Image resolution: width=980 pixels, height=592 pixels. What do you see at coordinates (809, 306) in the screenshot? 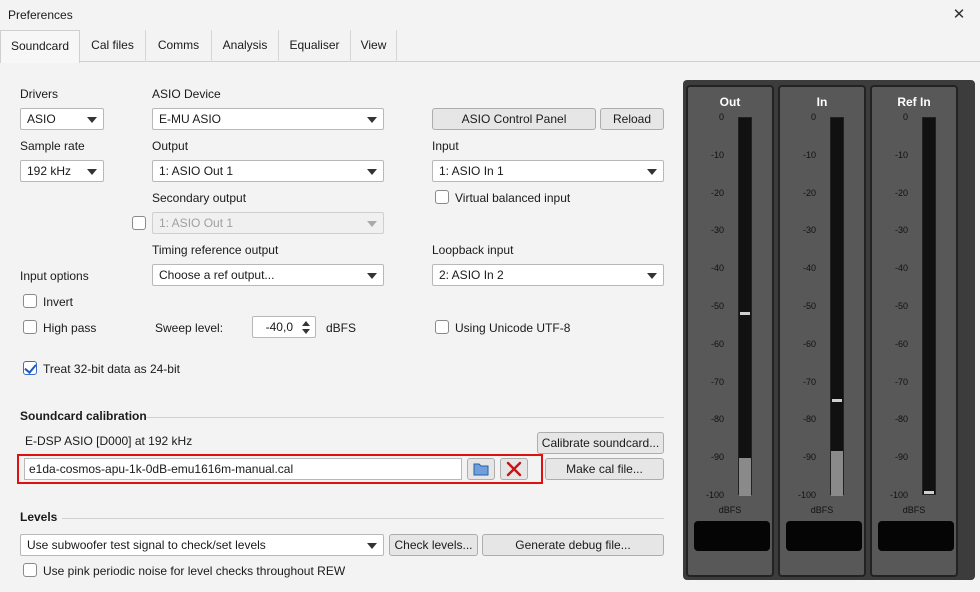
I see `meter-scale-tick: -50` at bounding box center [809, 306].